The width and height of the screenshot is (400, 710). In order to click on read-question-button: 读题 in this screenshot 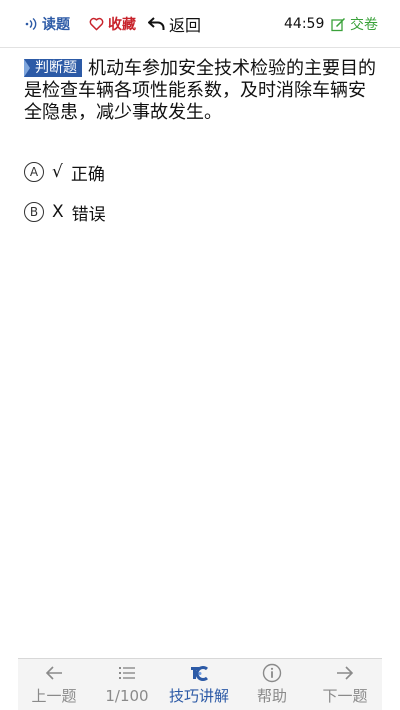, I will do `click(47, 24)`.